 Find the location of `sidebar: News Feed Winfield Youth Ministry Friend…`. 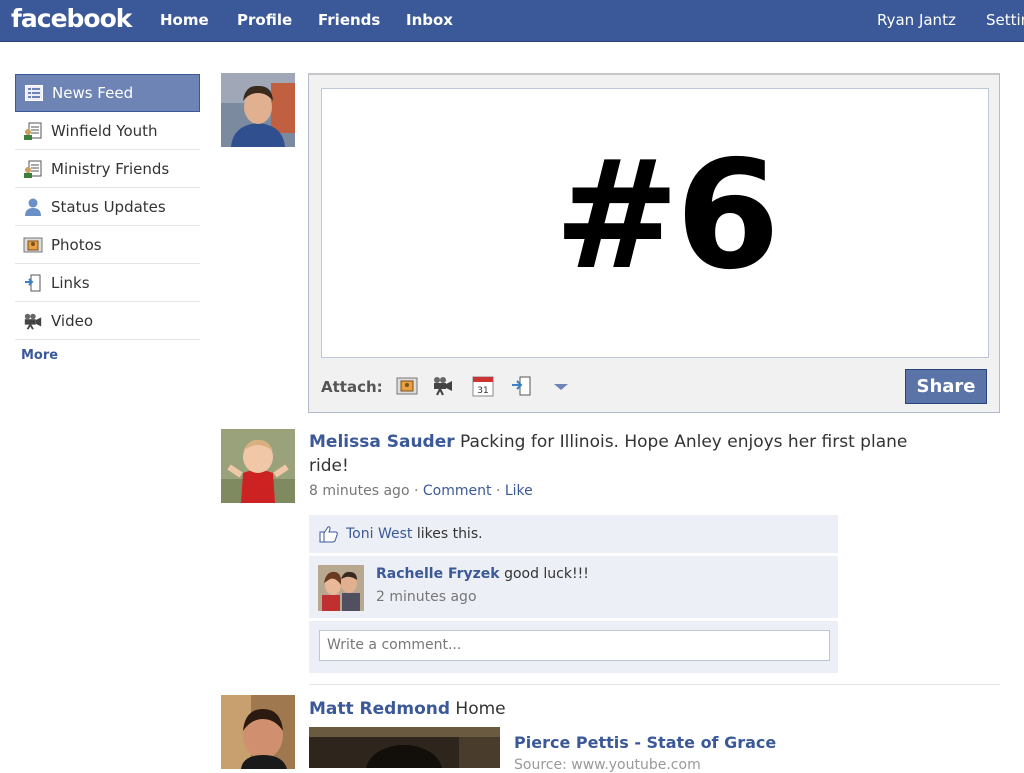

sidebar: News Feed Winfield Youth Ministry Friend… is located at coordinates (107, 218).